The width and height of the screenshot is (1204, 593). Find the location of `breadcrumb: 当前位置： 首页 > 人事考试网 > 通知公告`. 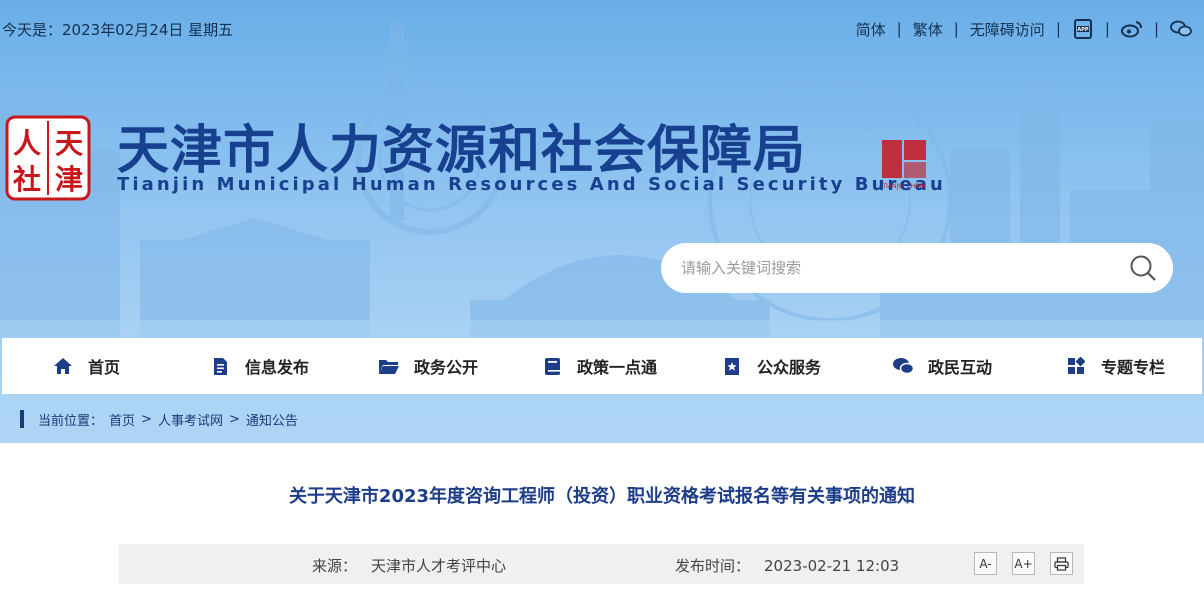

breadcrumb: 当前位置： 首页 > 人事考试网 > 通知公告 is located at coordinates (159, 419).